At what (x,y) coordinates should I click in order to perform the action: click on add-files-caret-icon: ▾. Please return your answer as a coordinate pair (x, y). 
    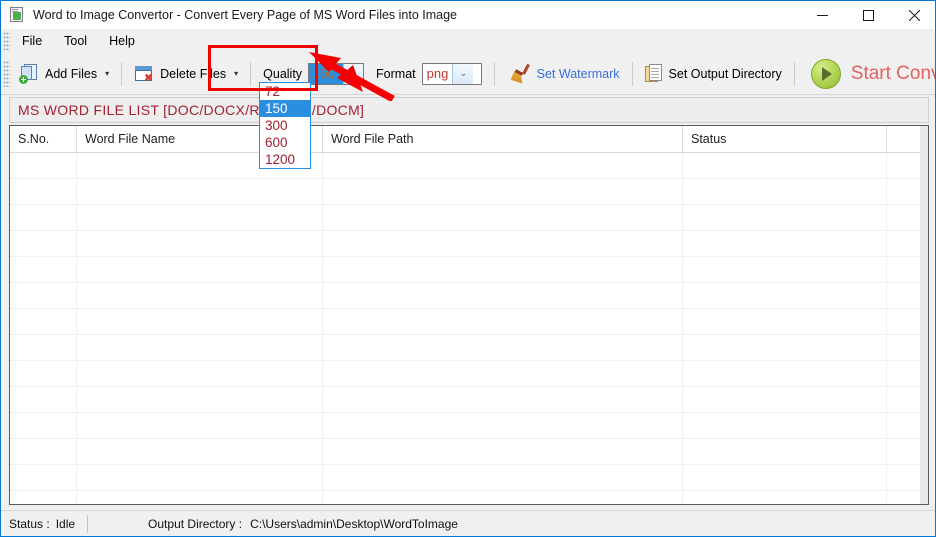
    Looking at the image, I should click on (107, 73).